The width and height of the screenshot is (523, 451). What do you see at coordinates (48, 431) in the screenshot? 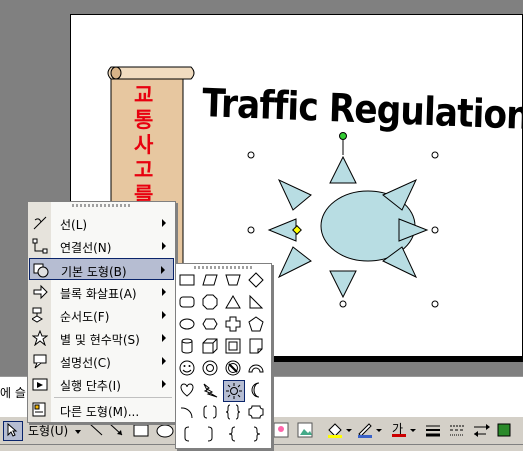
I see `autoshapes-label: 도형(U)` at bounding box center [48, 431].